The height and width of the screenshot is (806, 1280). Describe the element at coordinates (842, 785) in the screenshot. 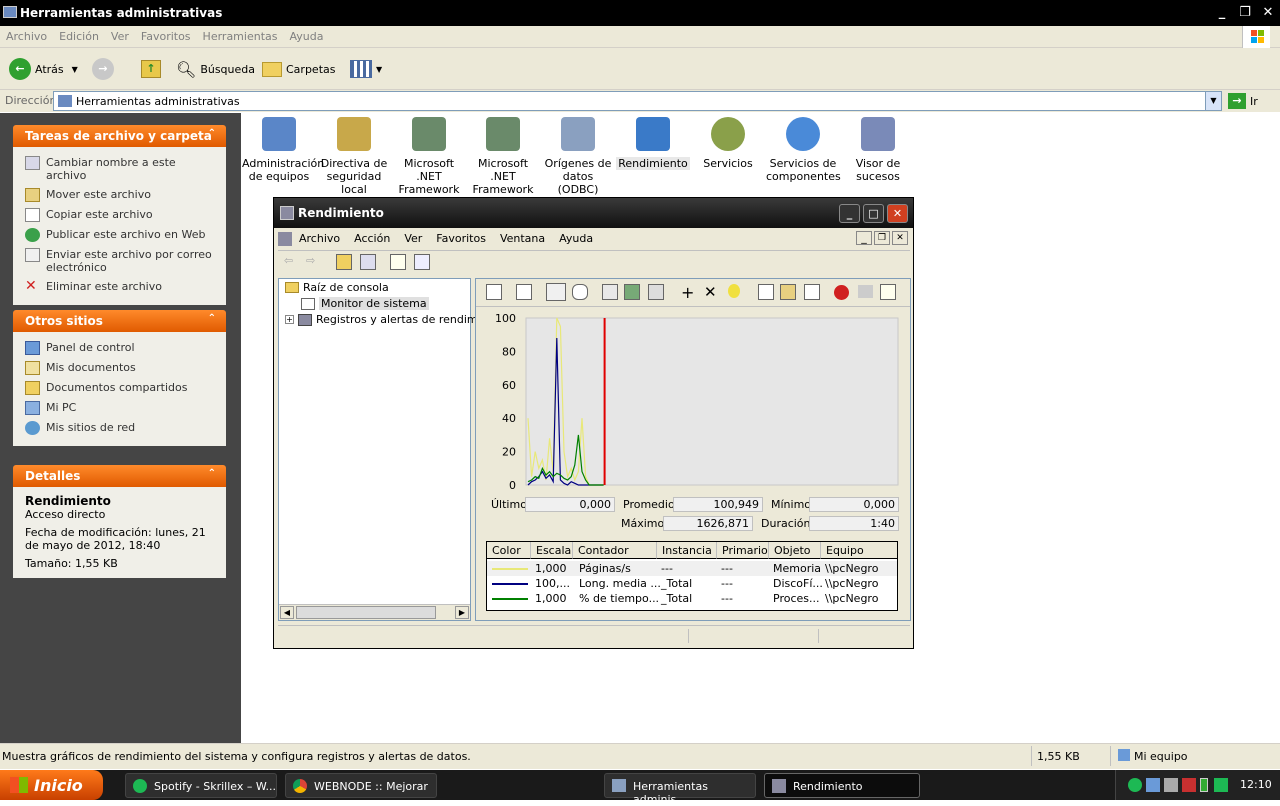

I see `taskbar-performance: Rendimiento` at that location.